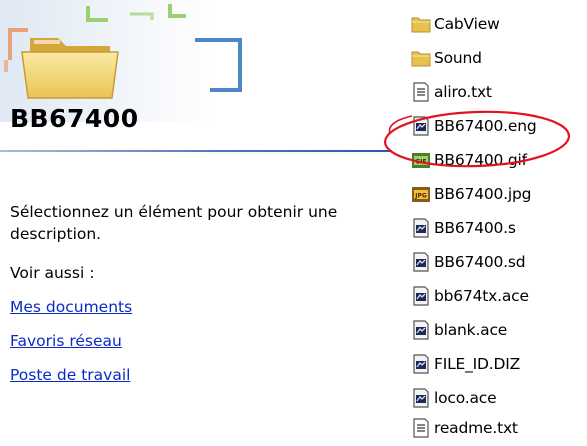 Image resolution: width=587 pixels, height=446 pixels. What do you see at coordinates (467, 24) in the screenshot?
I see `file-name: CabView` at bounding box center [467, 24].